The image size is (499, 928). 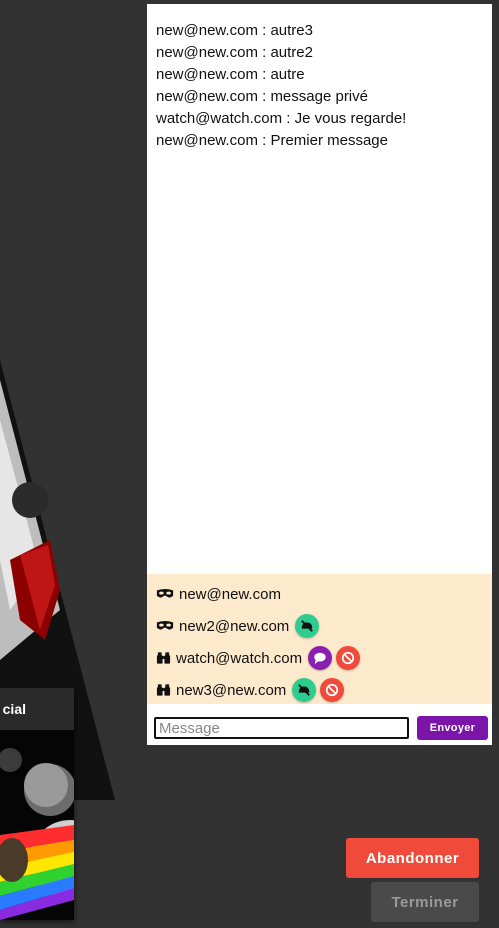 I want to click on user-row: new@new.com, so click(x=319, y=594).